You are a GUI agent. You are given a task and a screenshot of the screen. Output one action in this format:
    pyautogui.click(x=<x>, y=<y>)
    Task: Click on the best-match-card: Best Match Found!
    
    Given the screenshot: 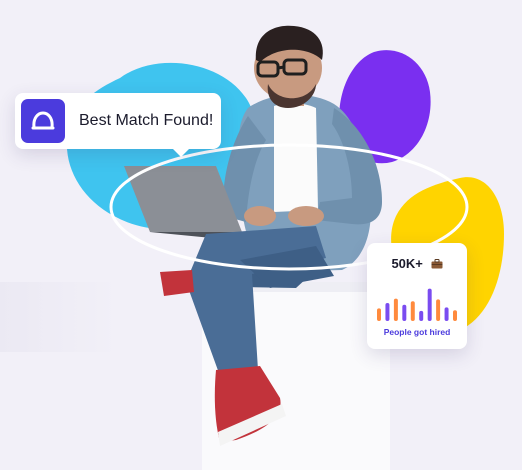 What is the action you would take?
    pyautogui.click(x=118, y=125)
    